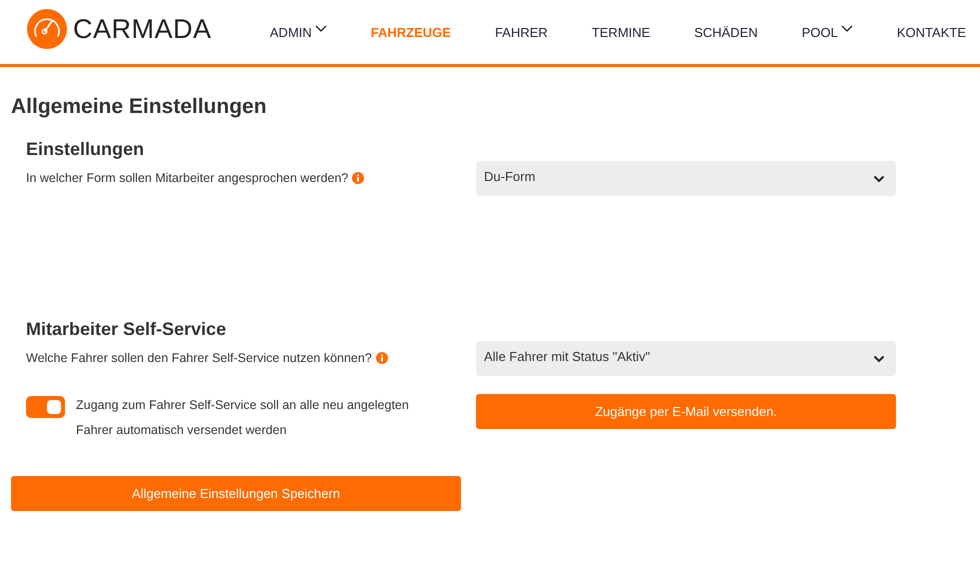 This screenshot has height=574, width=980. I want to click on section-title: Einstellungen, so click(86, 149).